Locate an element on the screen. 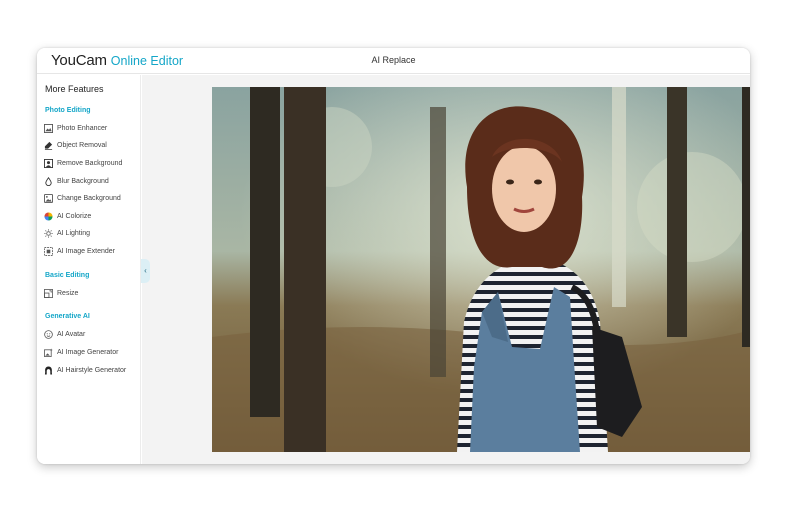  sidebar-item-label: Photo Enhancer is located at coordinates (82, 128).